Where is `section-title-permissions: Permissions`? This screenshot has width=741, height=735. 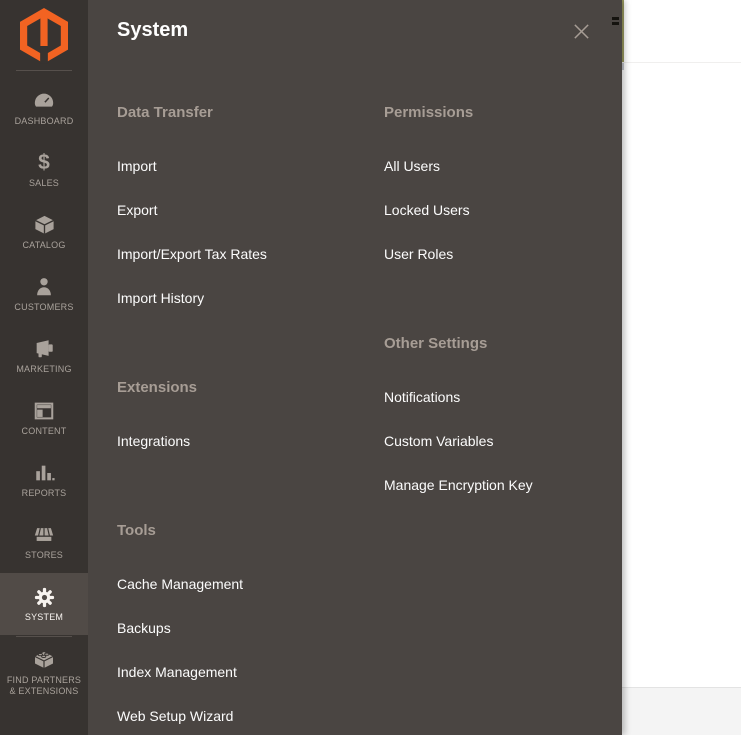 section-title-permissions: Permissions is located at coordinates (429, 112).